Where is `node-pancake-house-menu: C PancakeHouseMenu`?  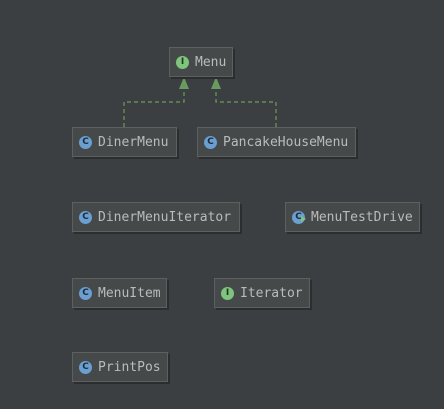 node-pancake-house-menu: C PancakeHouseMenu is located at coordinates (276, 142).